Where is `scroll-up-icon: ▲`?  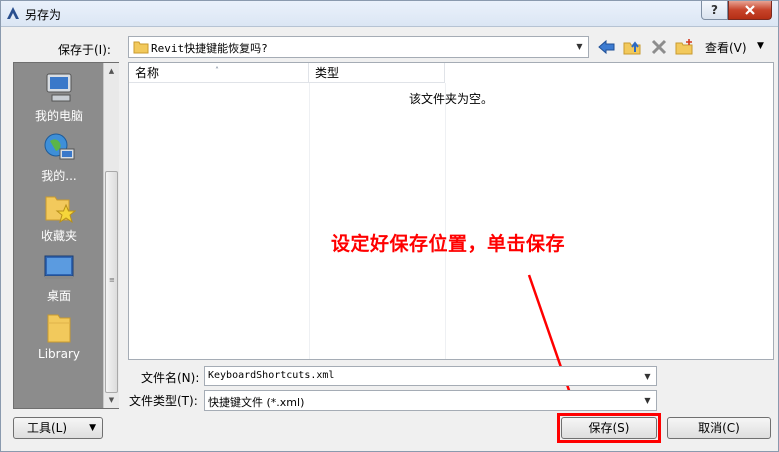 scroll-up-icon: ▲ is located at coordinates (111, 71).